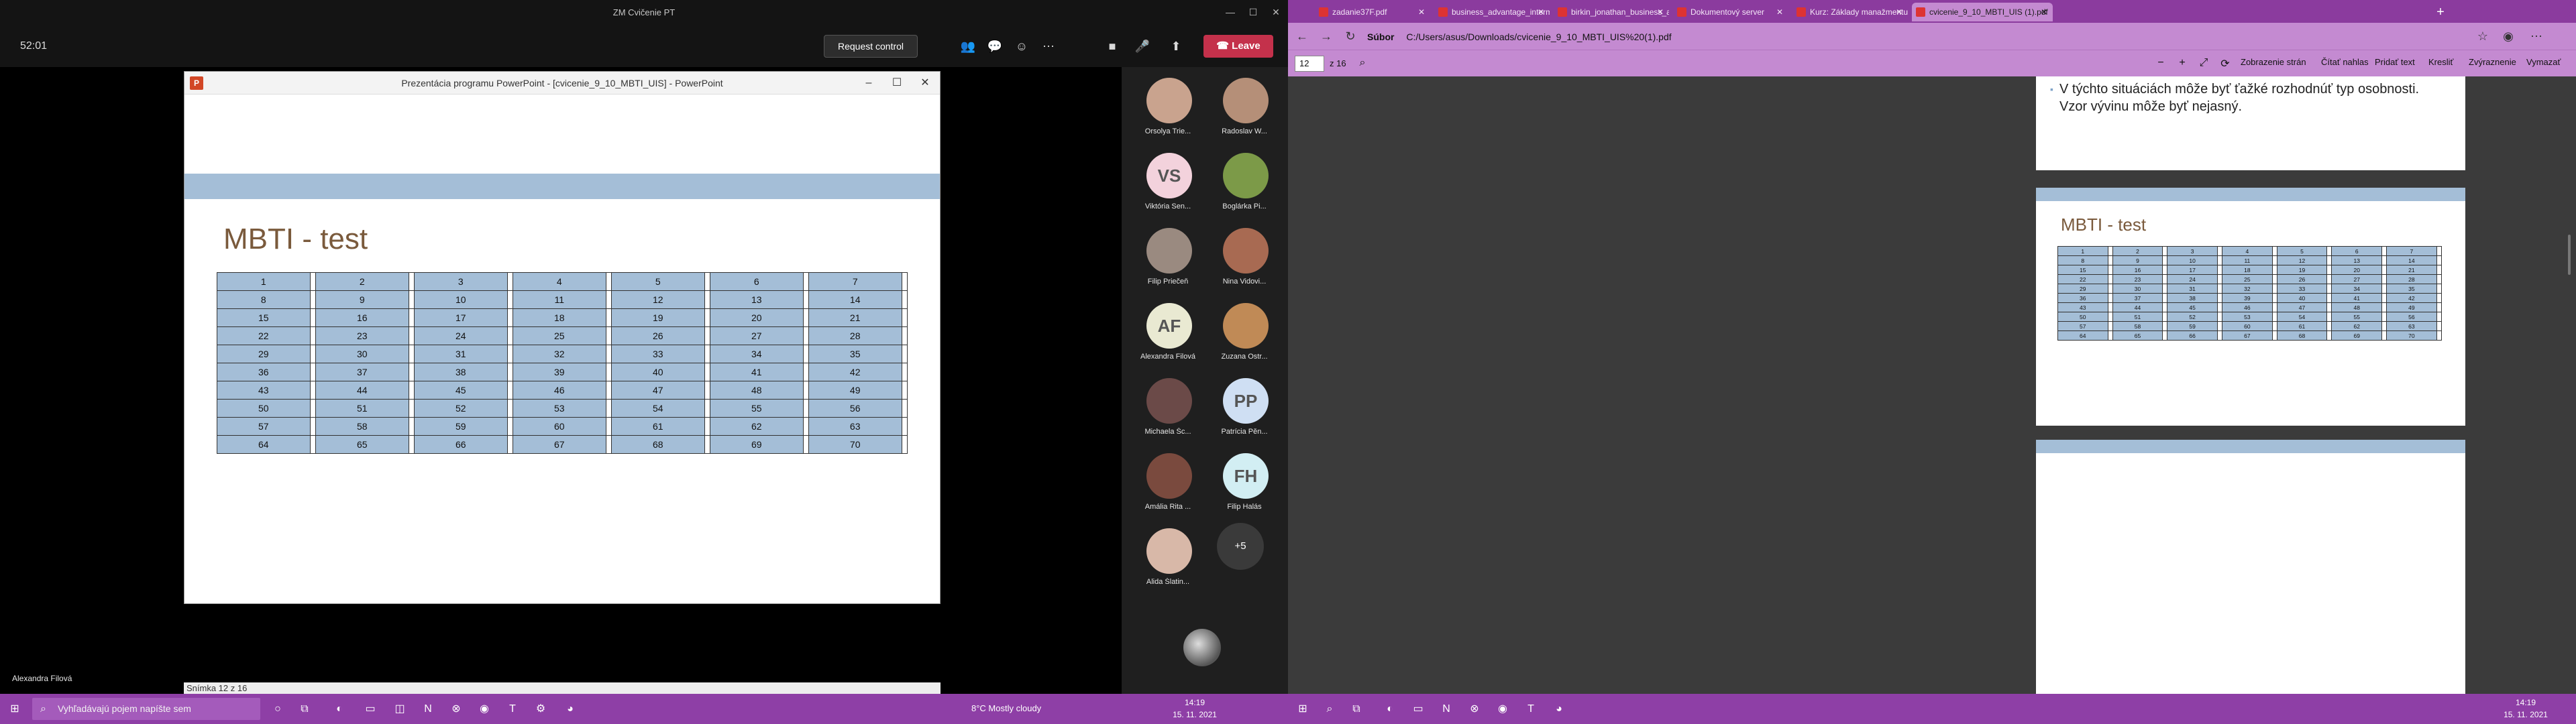 The height and width of the screenshot is (724, 2576). What do you see at coordinates (2508, 36) in the screenshot?
I see `profile-icon: ◉` at bounding box center [2508, 36].